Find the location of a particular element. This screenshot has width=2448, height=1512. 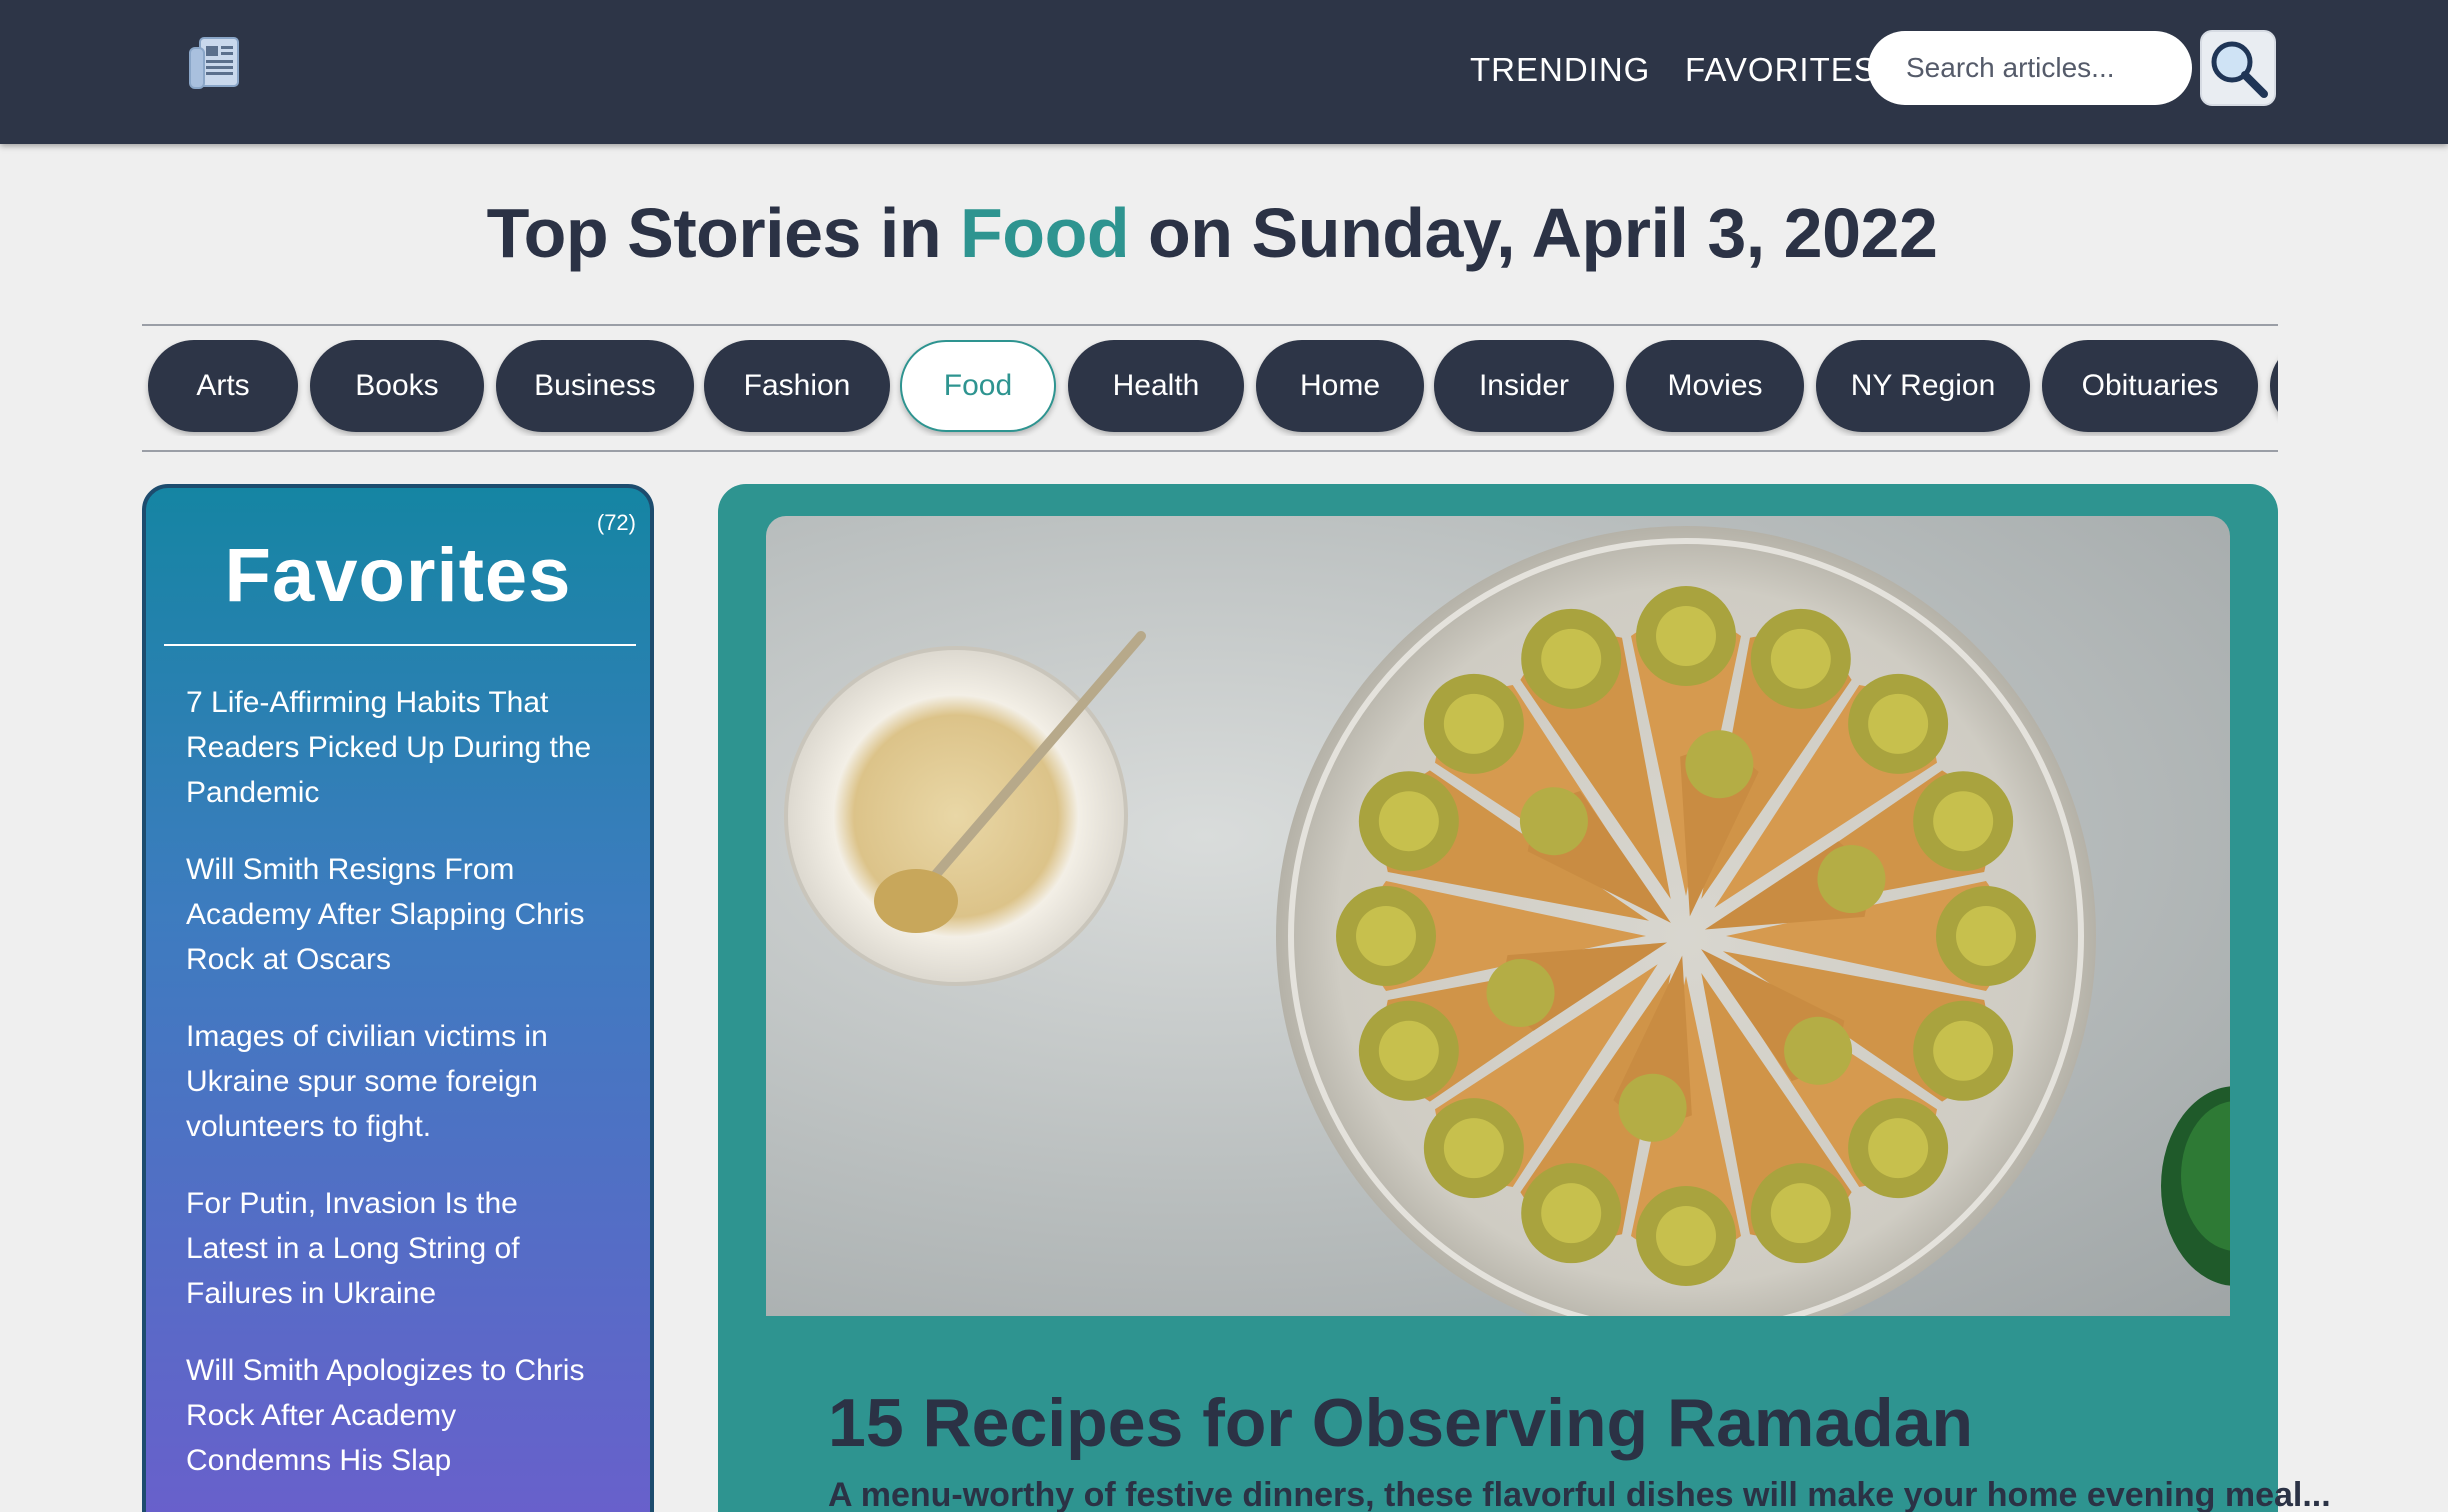

title-prefix: Top Stories in is located at coordinates (723, 233).